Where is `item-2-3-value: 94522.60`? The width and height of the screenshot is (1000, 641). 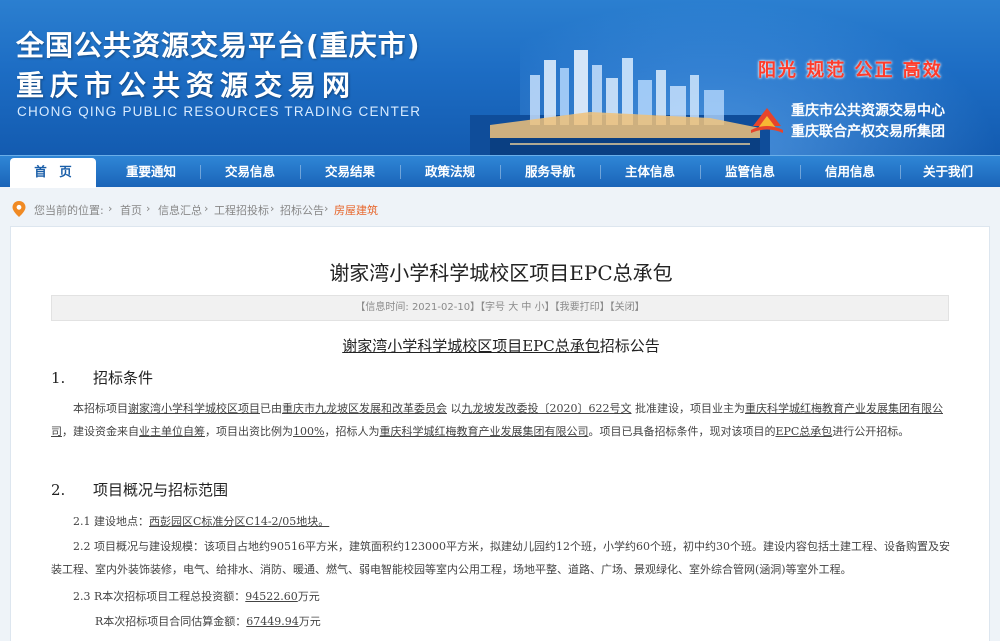
item-2-3-value: 94522.60 is located at coordinates (271, 596).